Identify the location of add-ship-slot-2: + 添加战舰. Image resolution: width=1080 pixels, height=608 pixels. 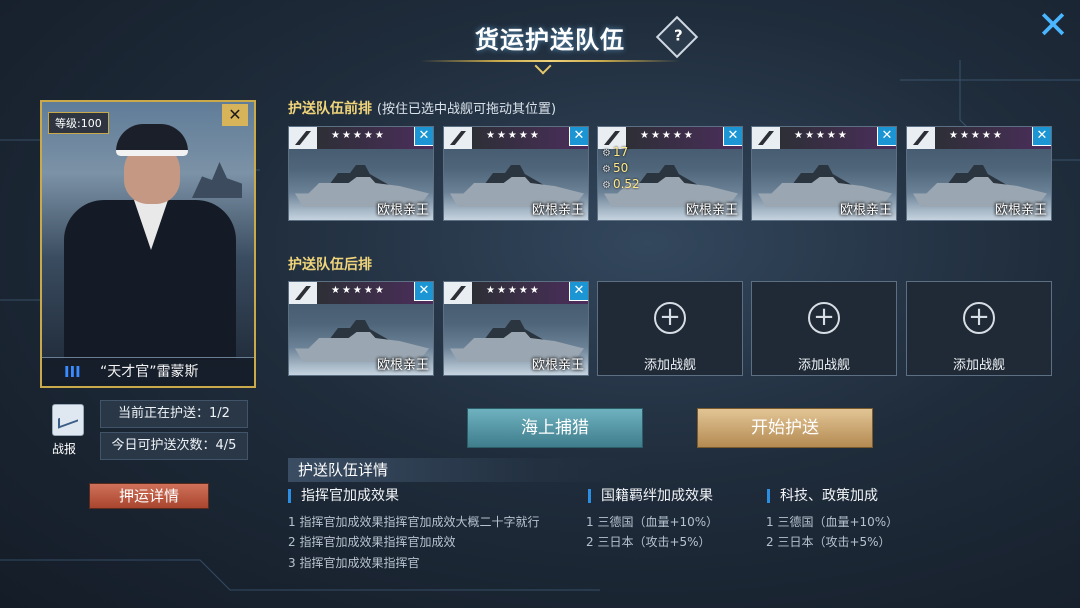
(824, 328).